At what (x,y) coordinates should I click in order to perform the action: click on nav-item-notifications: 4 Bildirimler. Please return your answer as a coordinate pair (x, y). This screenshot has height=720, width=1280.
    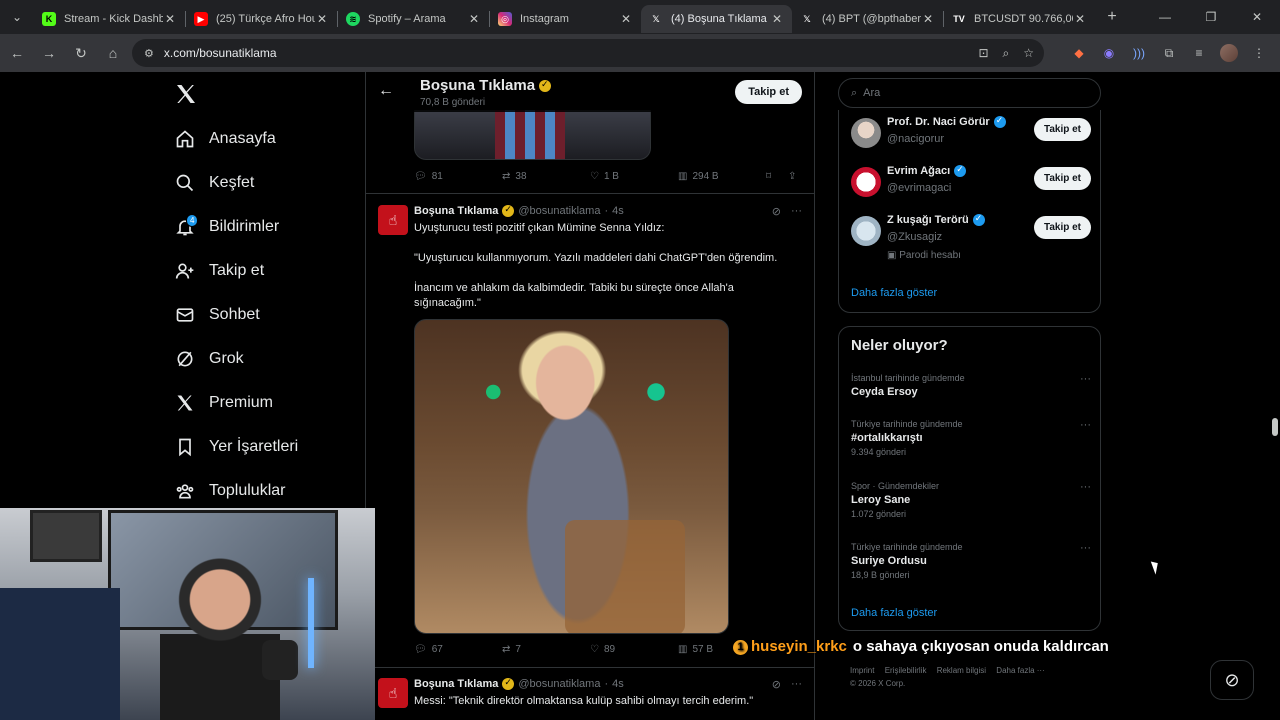
    Looking at the image, I should click on (226, 227).